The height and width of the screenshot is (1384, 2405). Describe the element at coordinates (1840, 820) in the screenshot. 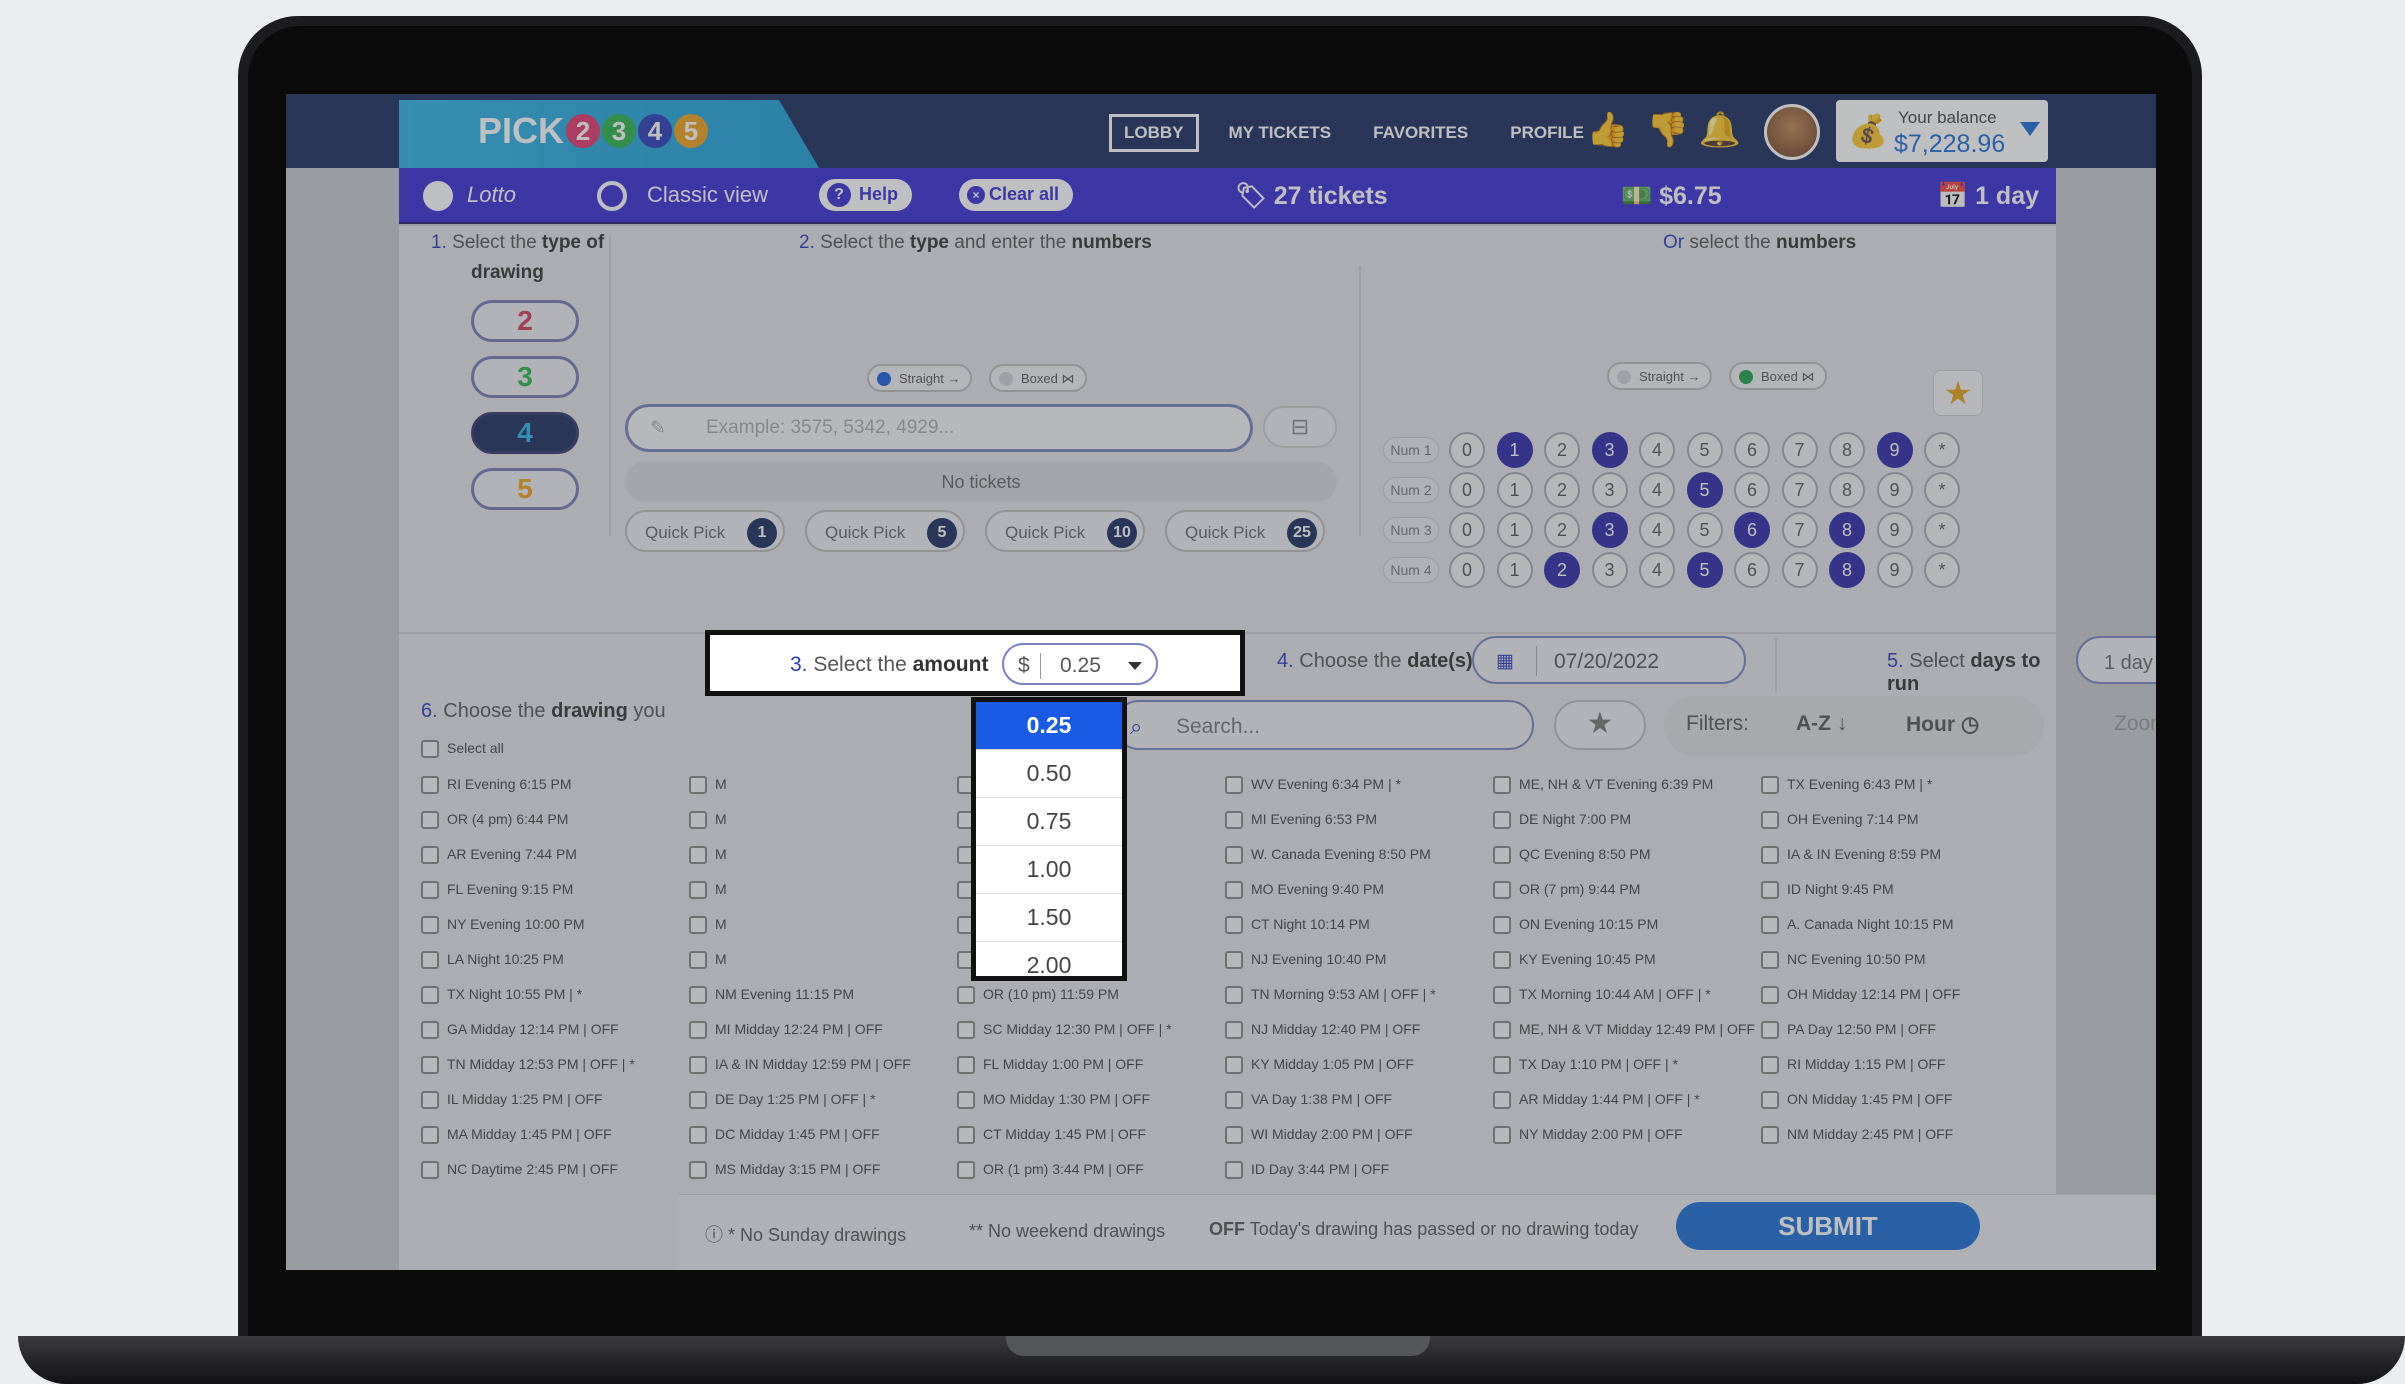

I see `drawing-checkbox: OH Evening 7:14 PM` at that location.